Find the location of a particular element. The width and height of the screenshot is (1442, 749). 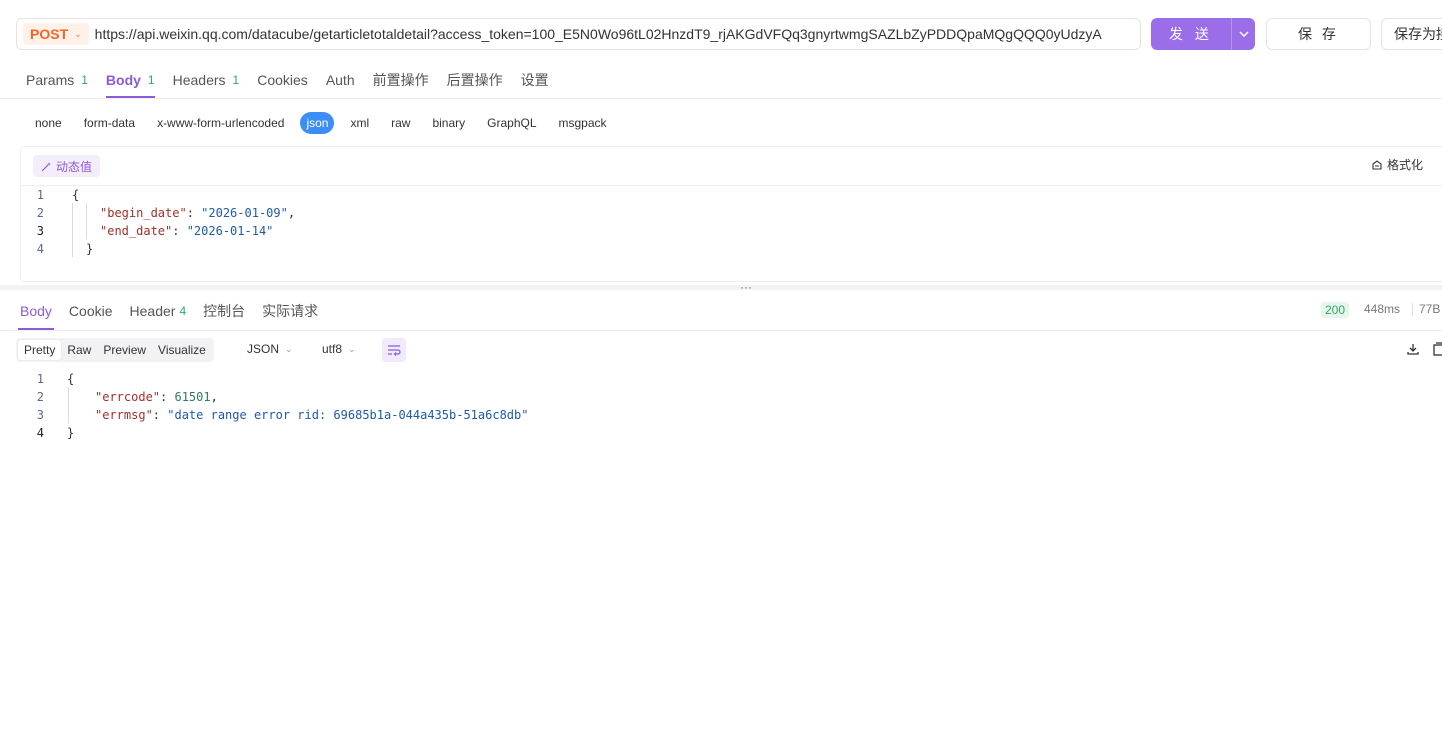

tab-label: Cookies is located at coordinates (282, 80).